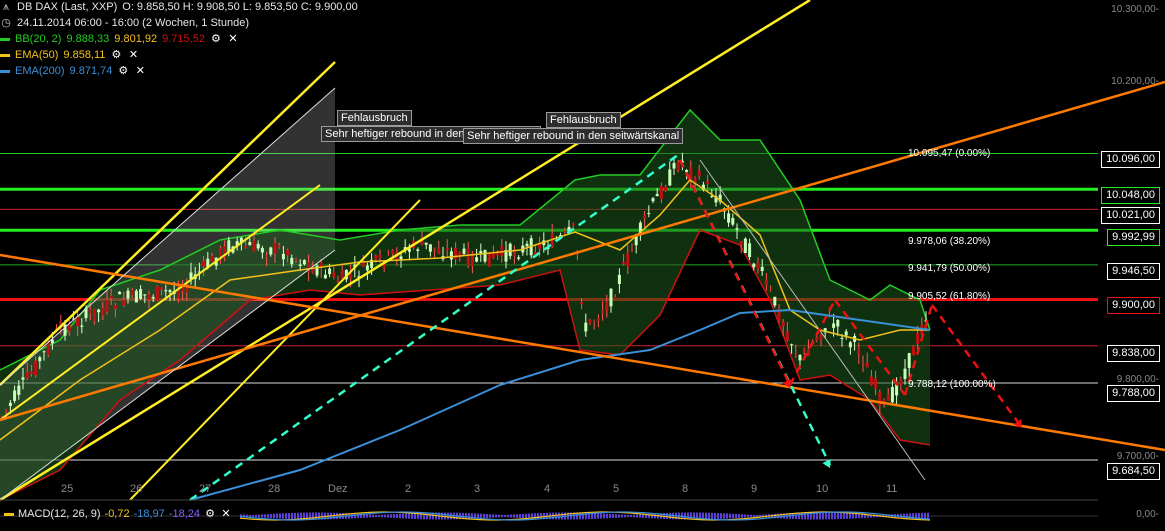 Image resolution: width=1165 pixels, height=531 pixels. What do you see at coordinates (1130, 159) in the screenshot?
I see `price-label: 10.096,00` at bounding box center [1130, 159].